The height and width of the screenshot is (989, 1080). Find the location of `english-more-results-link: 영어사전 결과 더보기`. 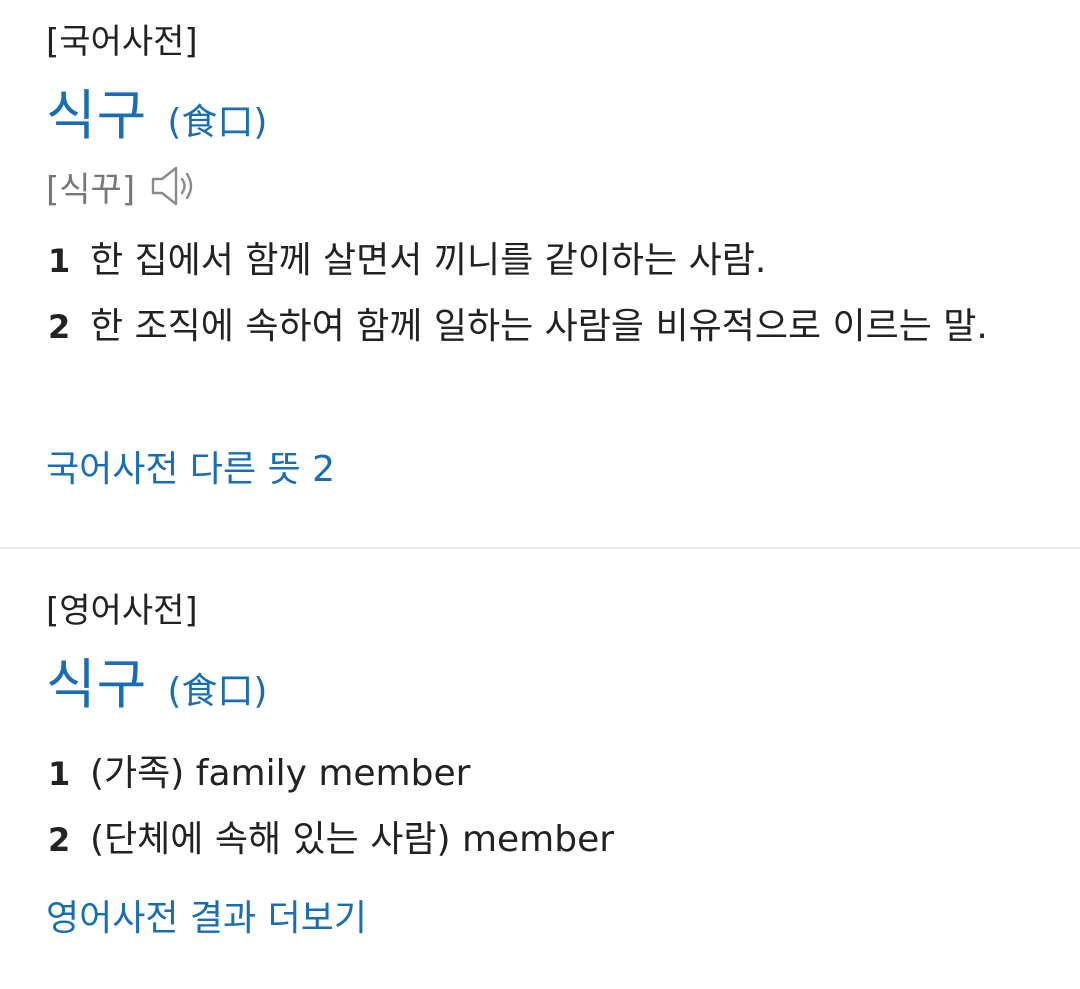

english-more-results-link: 영어사전 결과 더보기 is located at coordinates (206, 919).